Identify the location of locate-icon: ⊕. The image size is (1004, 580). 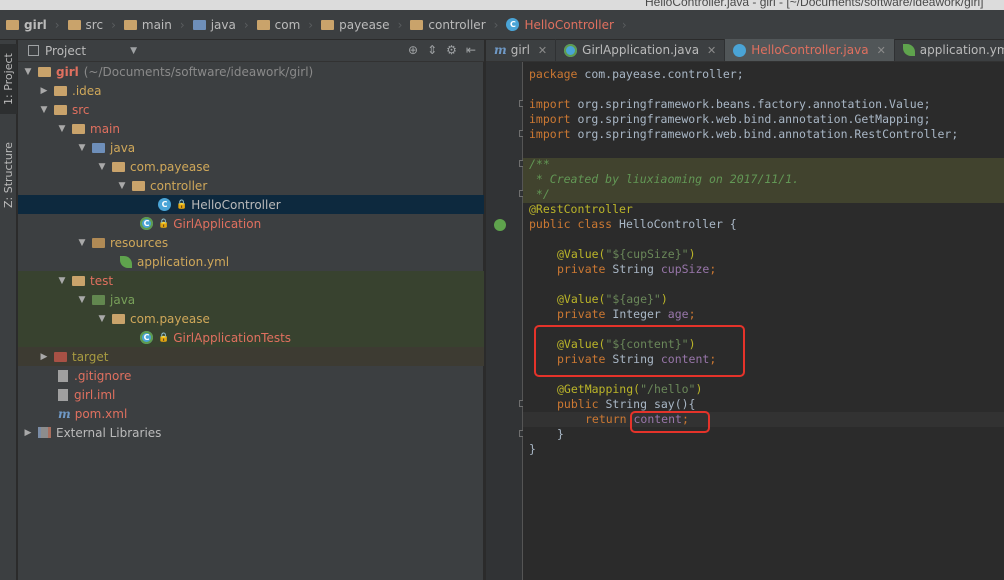
(413, 50).